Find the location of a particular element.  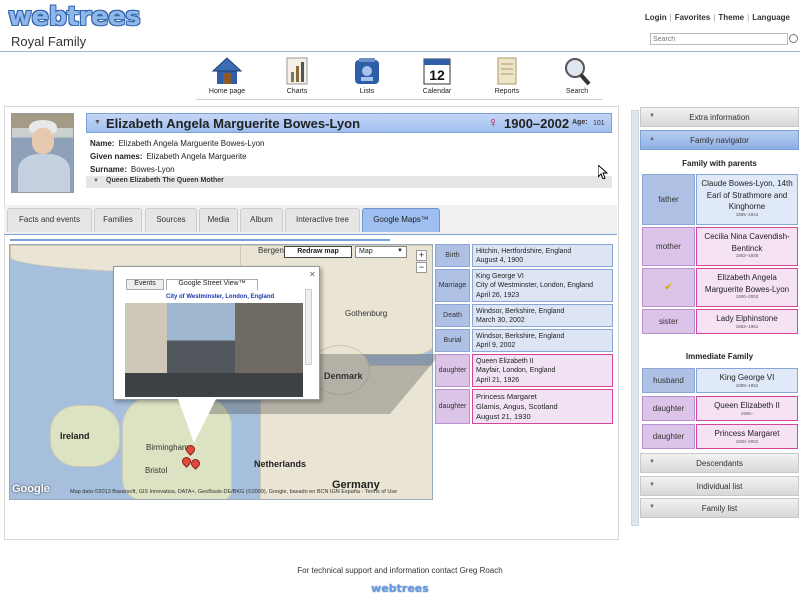

accordion-family-list: ▼ Family list is located at coordinates (719, 508).